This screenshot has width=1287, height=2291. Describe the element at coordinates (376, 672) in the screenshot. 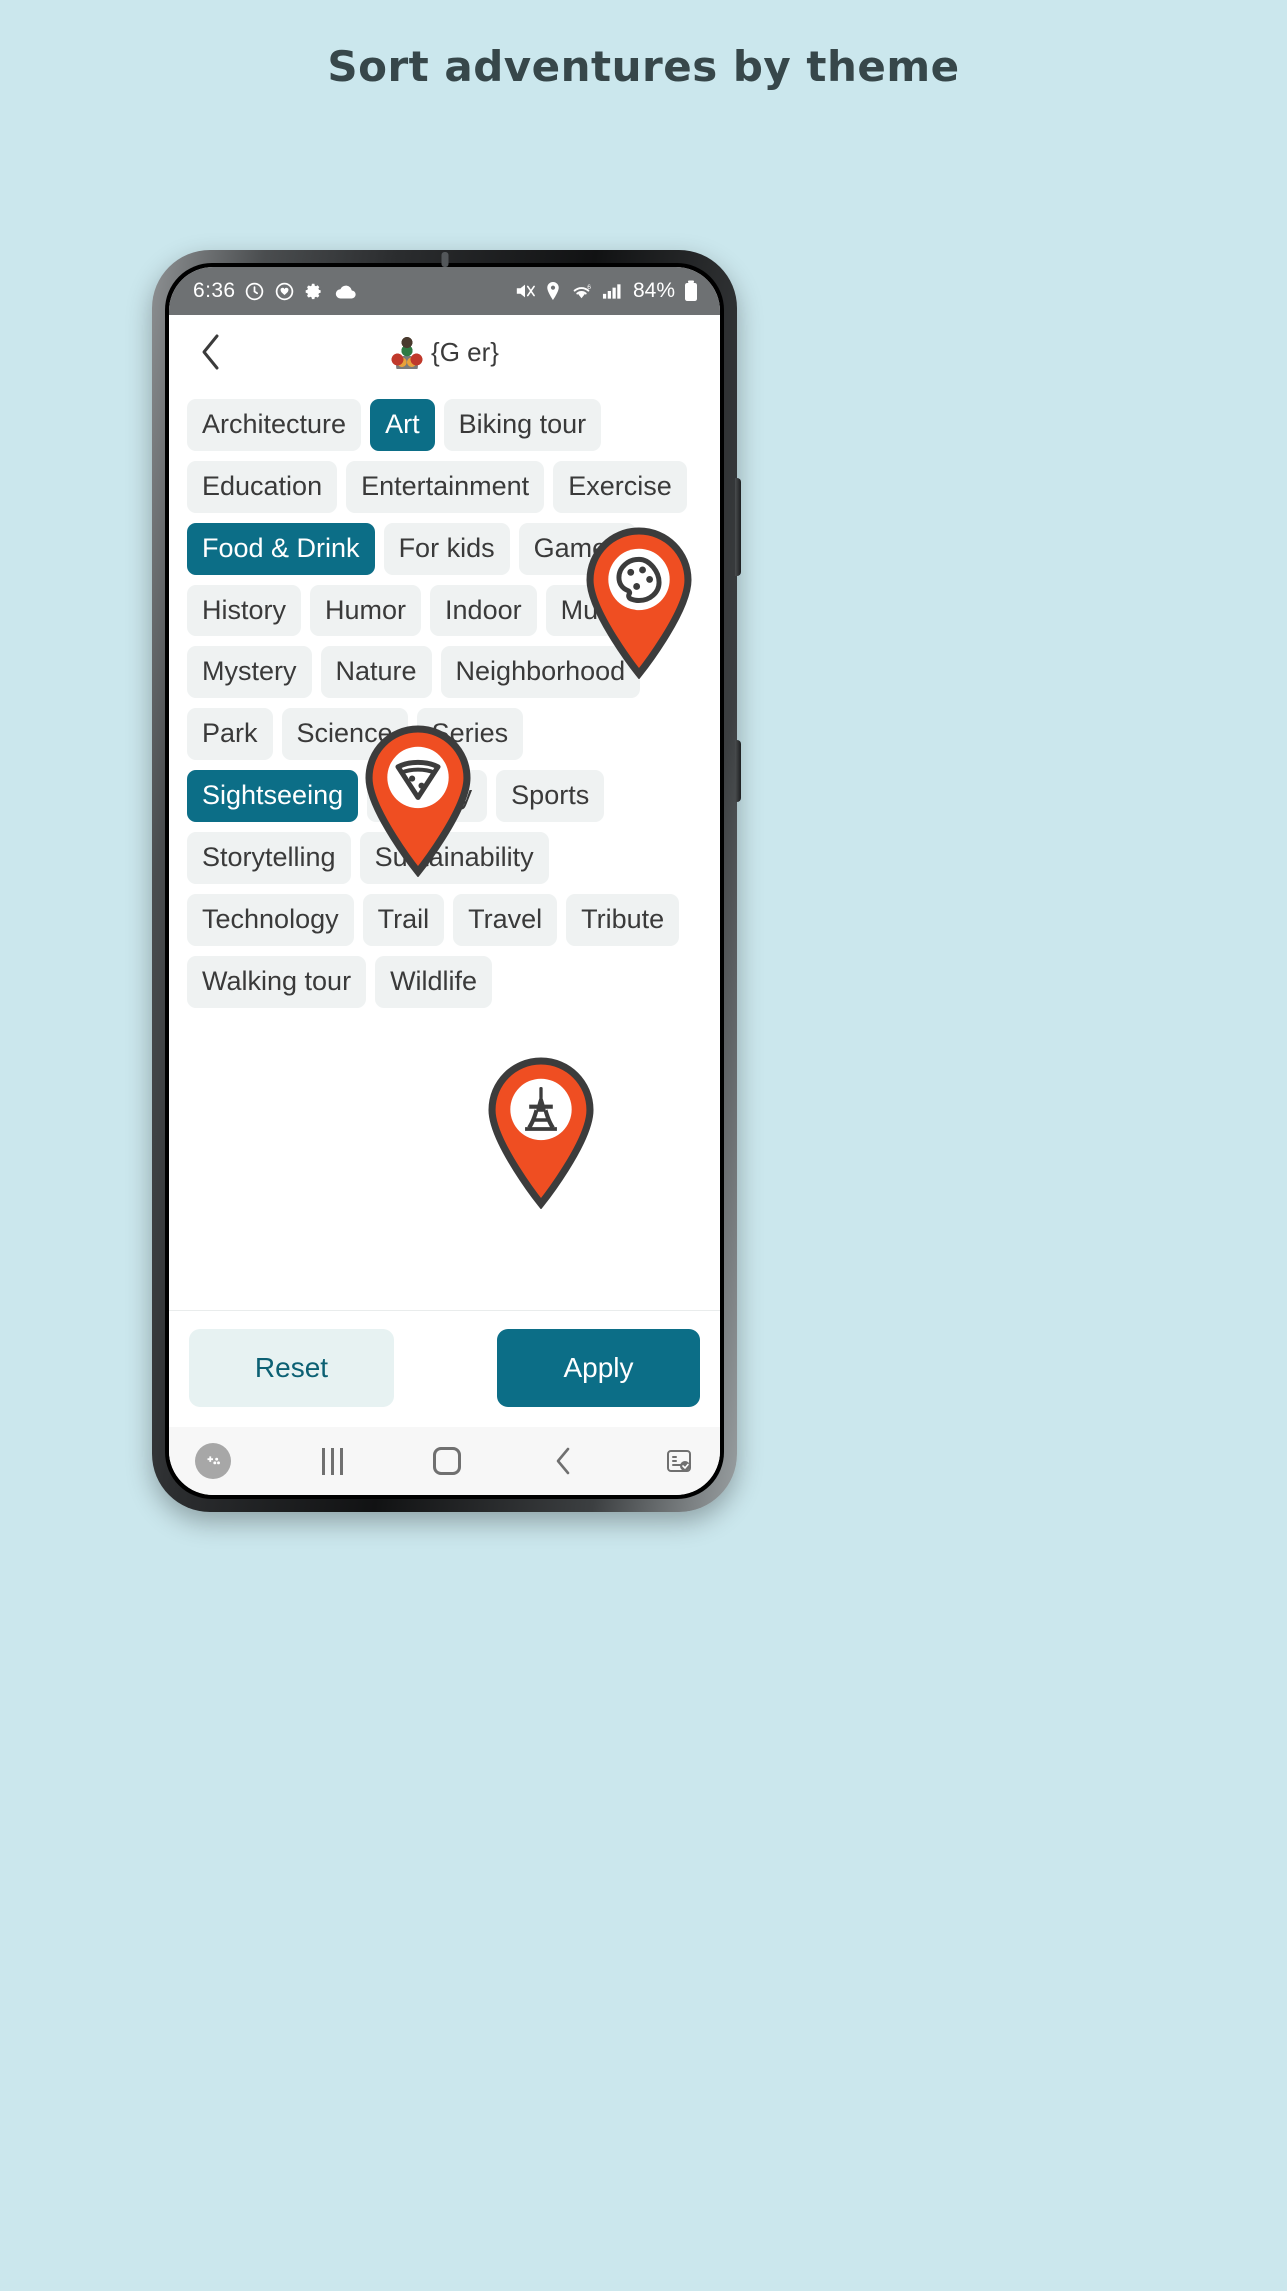

I see `chip-nature: Nature` at that location.